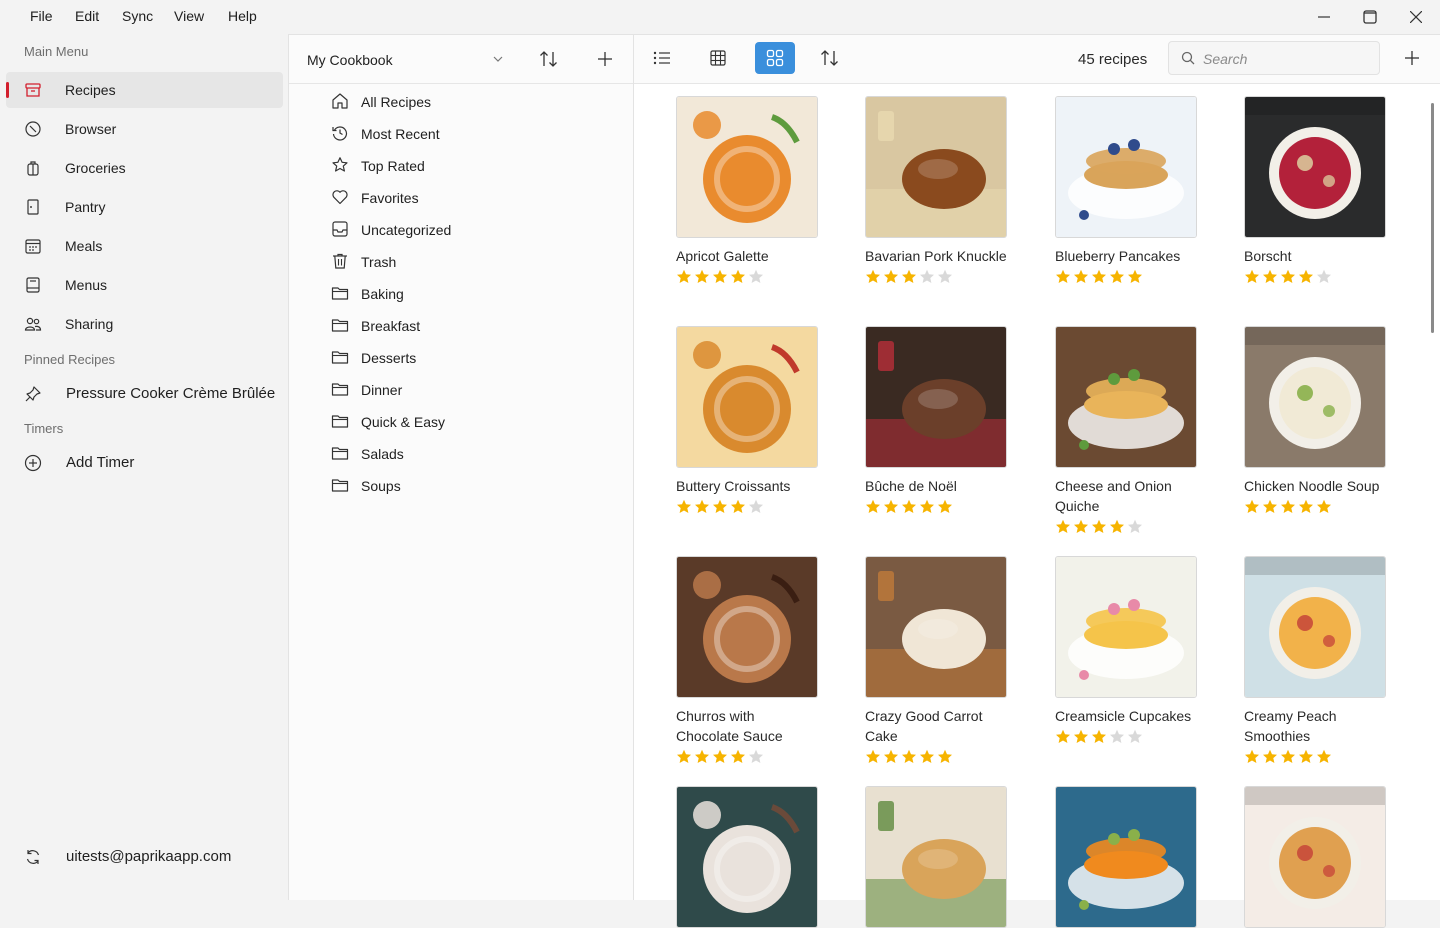  What do you see at coordinates (733, 486) in the screenshot?
I see `recipe-title: Buttery Croissants` at bounding box center [733, 486].